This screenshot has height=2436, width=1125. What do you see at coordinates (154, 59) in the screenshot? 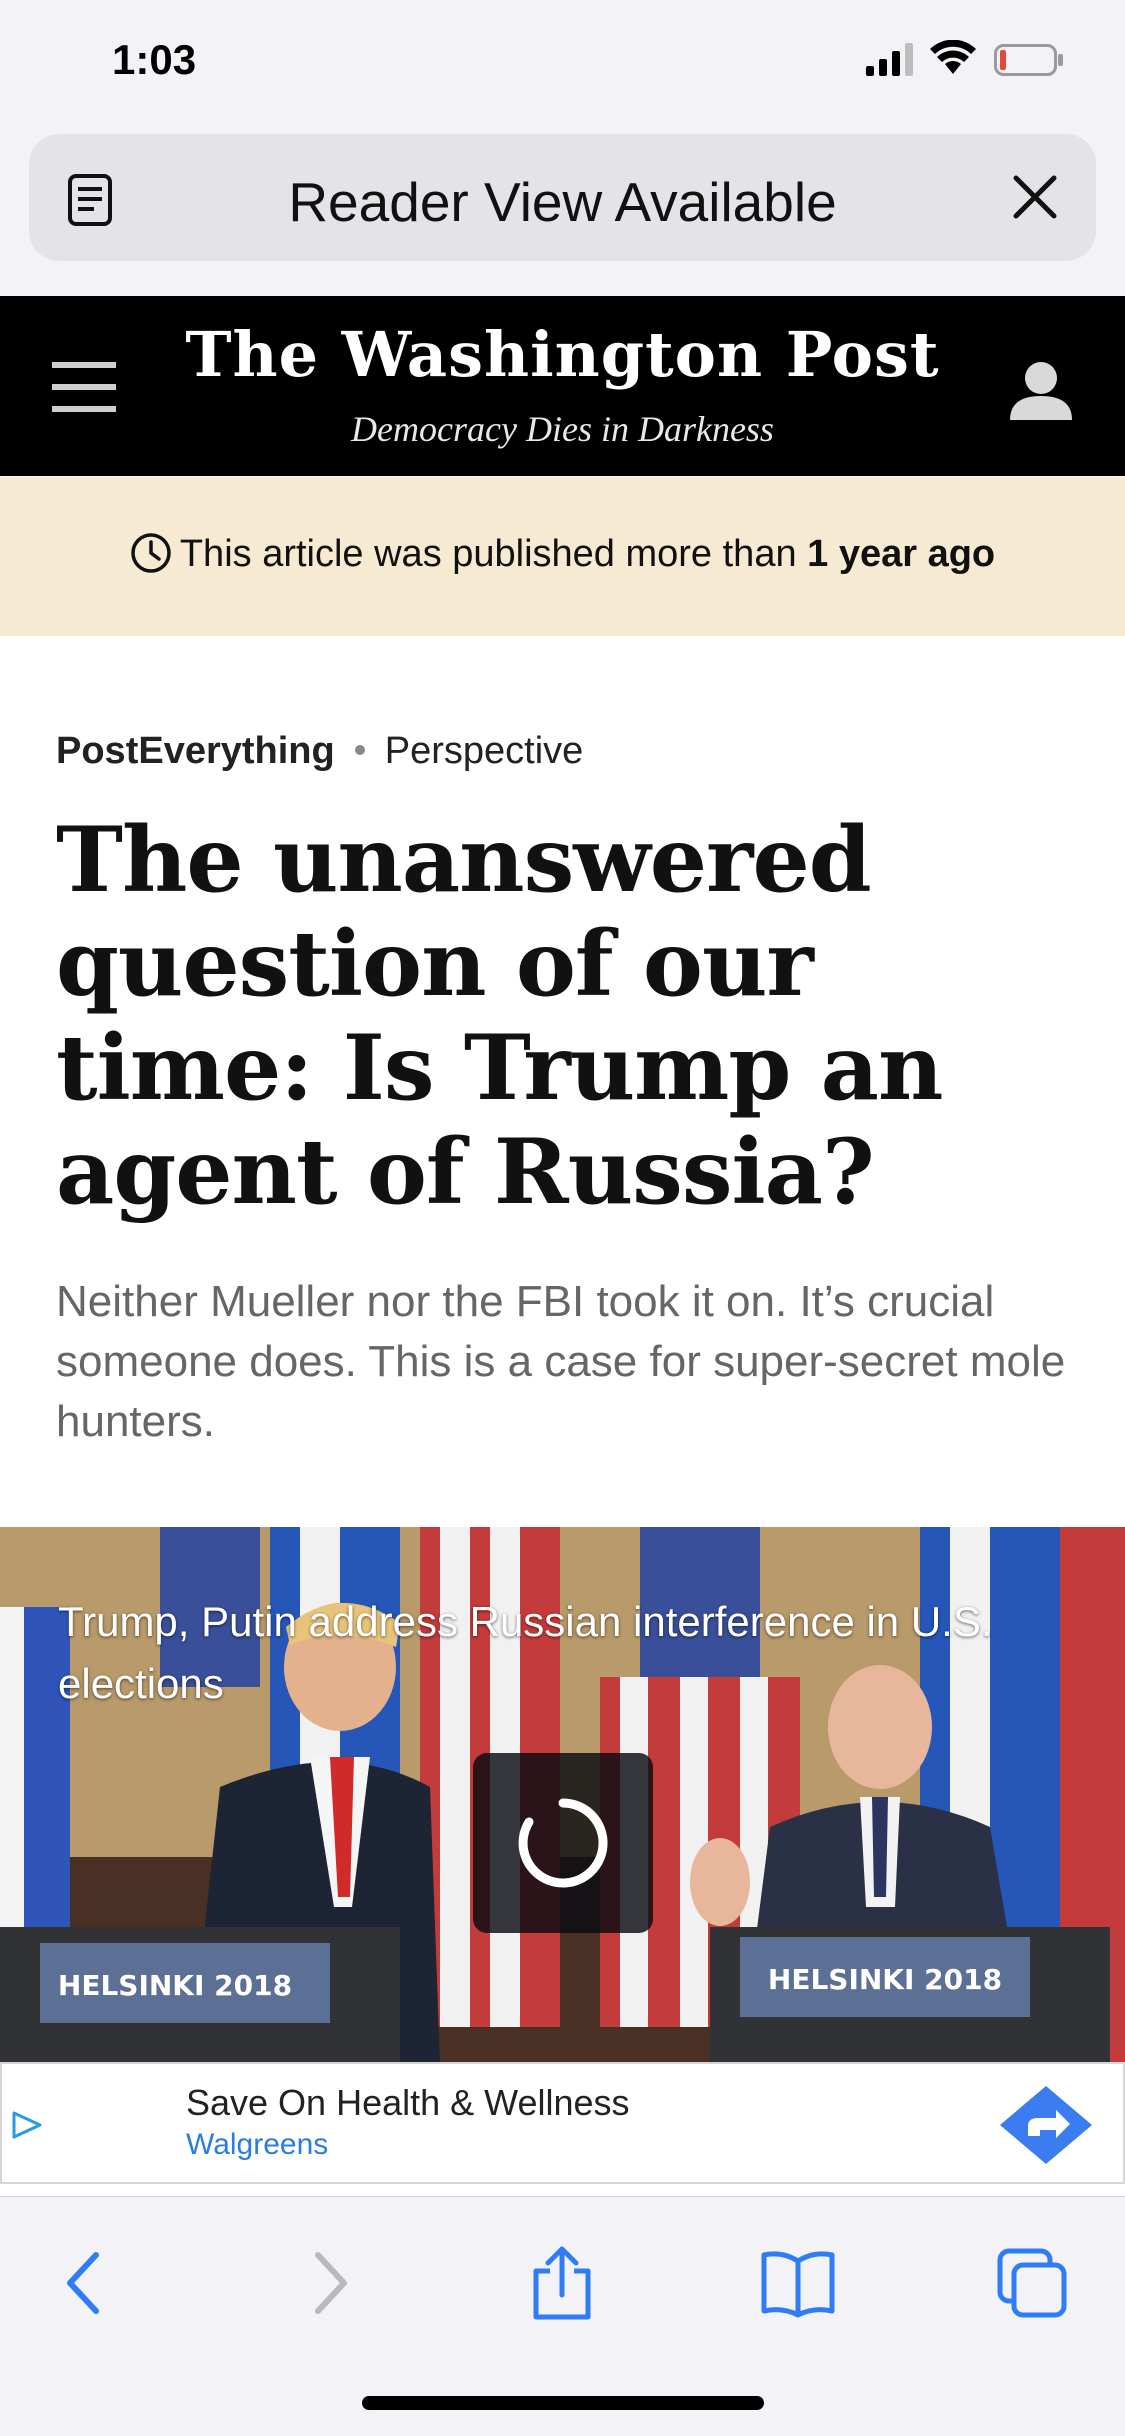
I see `status-time: 1:03` at bounding box center [154, 59].